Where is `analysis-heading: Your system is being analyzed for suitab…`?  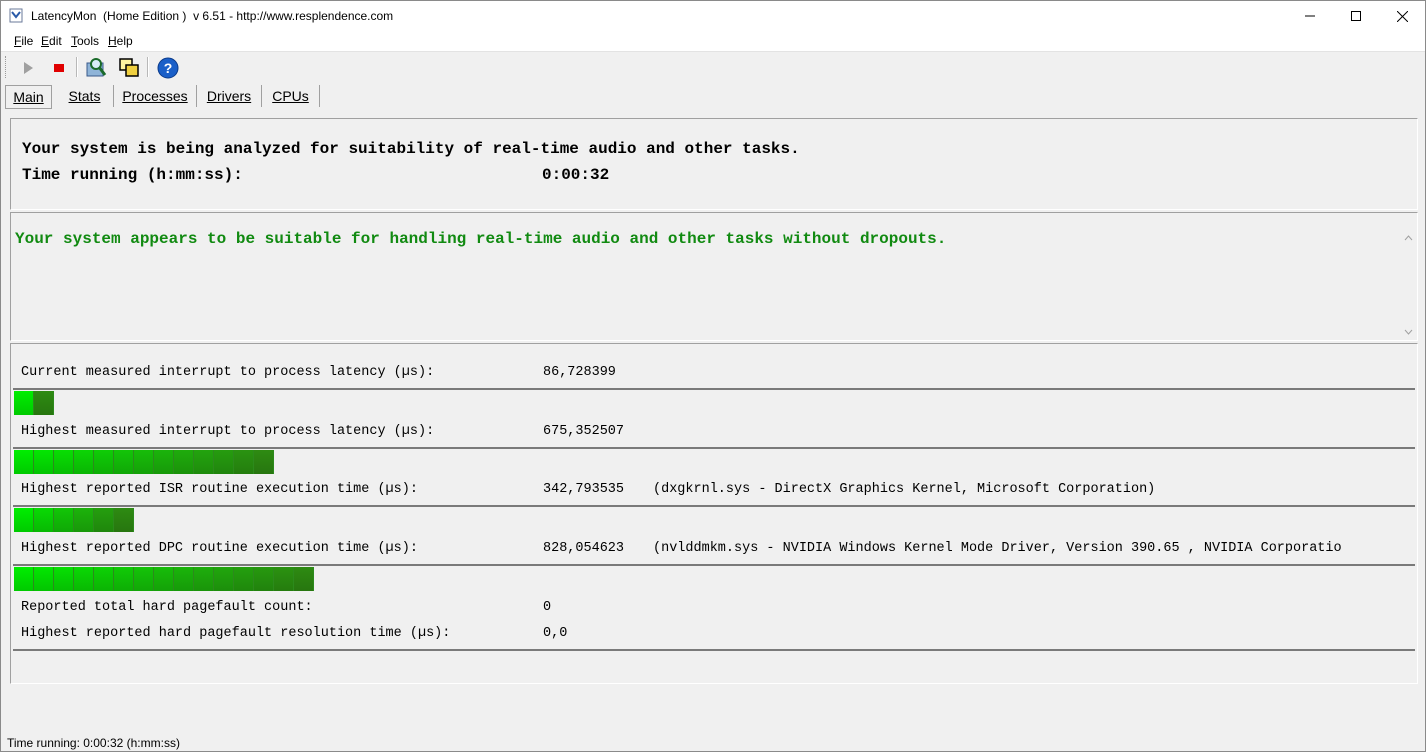
analysis-heading: Your system is being analyzed for suitab… is located at coordinates (411, 149).